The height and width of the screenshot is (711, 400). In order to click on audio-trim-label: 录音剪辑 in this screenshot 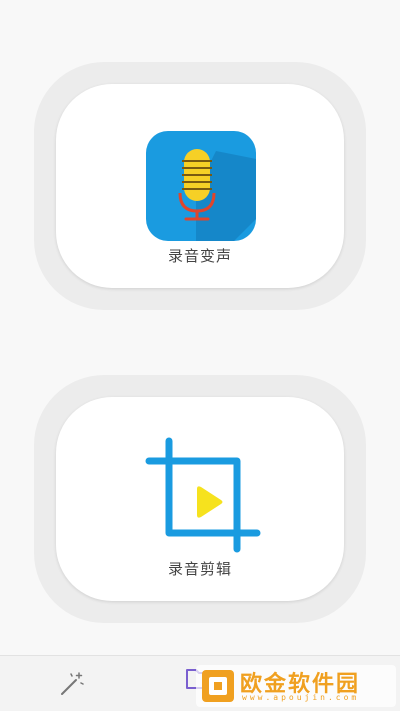, I will do `click(199, 569)`.